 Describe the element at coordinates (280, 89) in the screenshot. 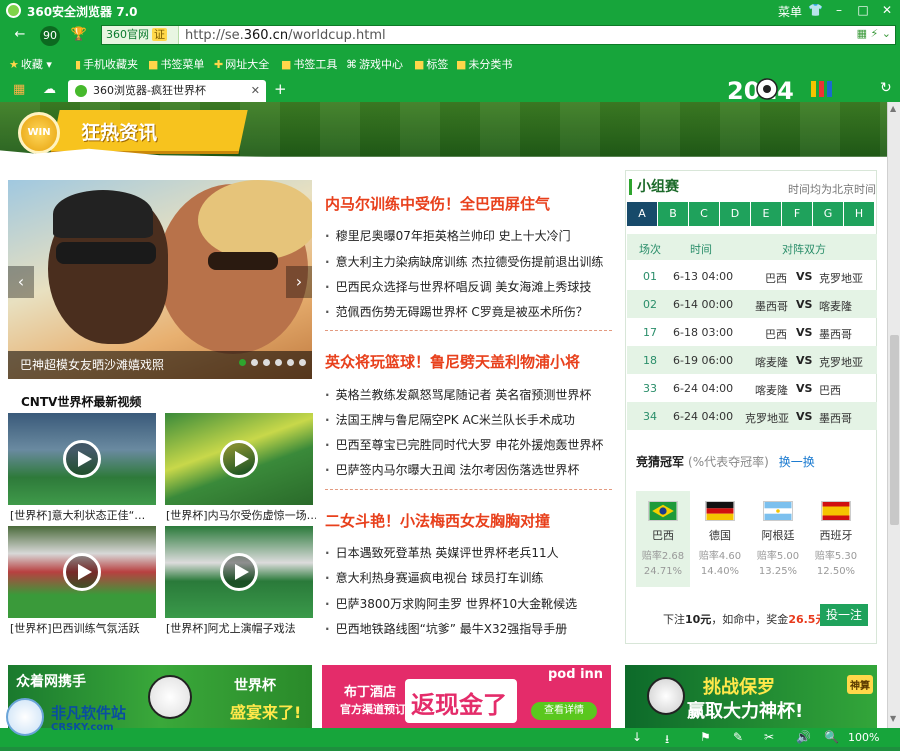

I see `new-tab-button: +` at that location.